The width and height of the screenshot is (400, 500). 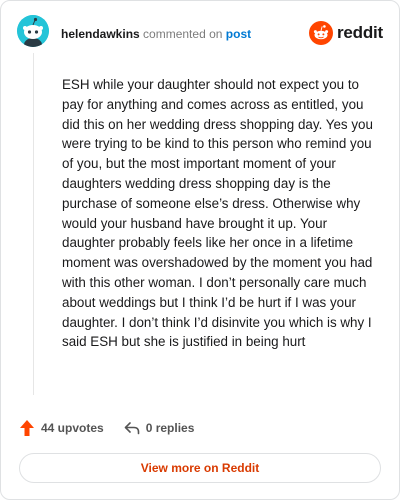 What do you see at coordinates (183, 34) in the screenshot?
I see `action-text: commented on` at bounding box center [183, 34].